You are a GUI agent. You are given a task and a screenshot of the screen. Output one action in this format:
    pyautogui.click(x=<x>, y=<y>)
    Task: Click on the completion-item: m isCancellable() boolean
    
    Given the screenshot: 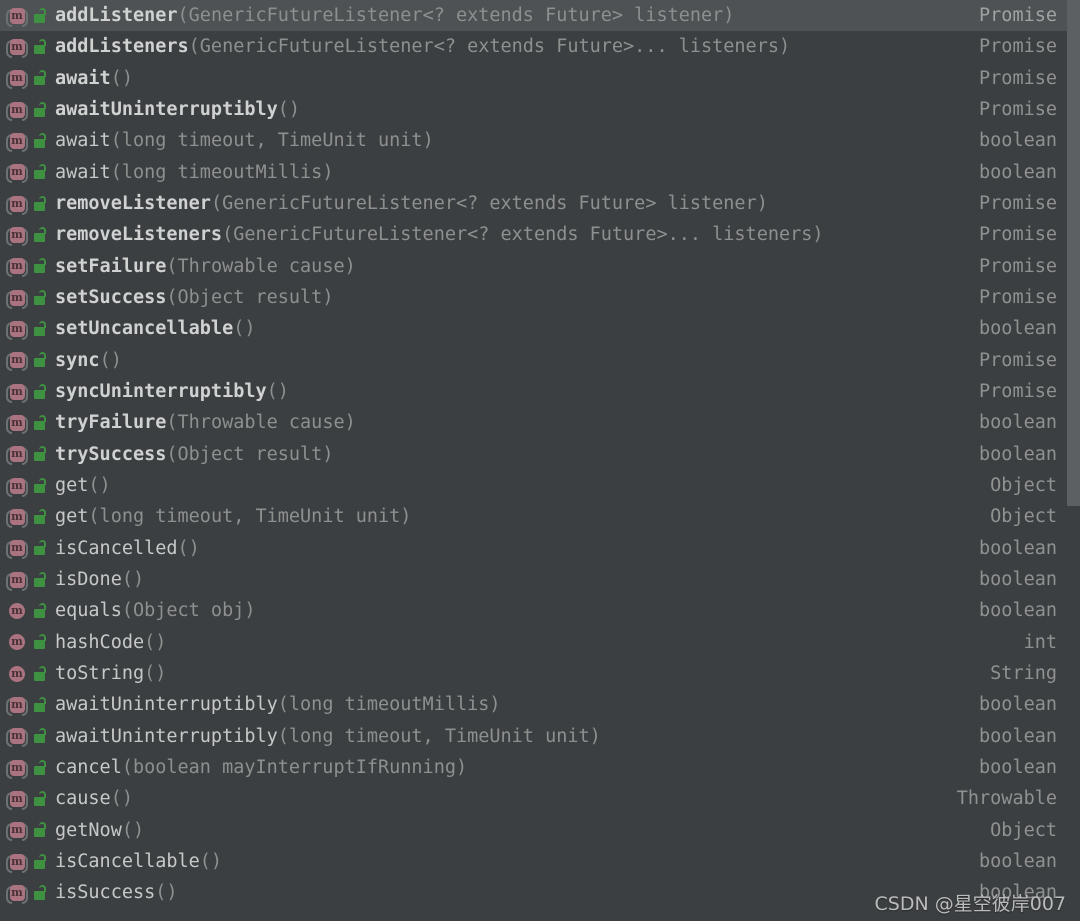 What is the action you would take?
    pyautogui.click(x=533, y=861)
    